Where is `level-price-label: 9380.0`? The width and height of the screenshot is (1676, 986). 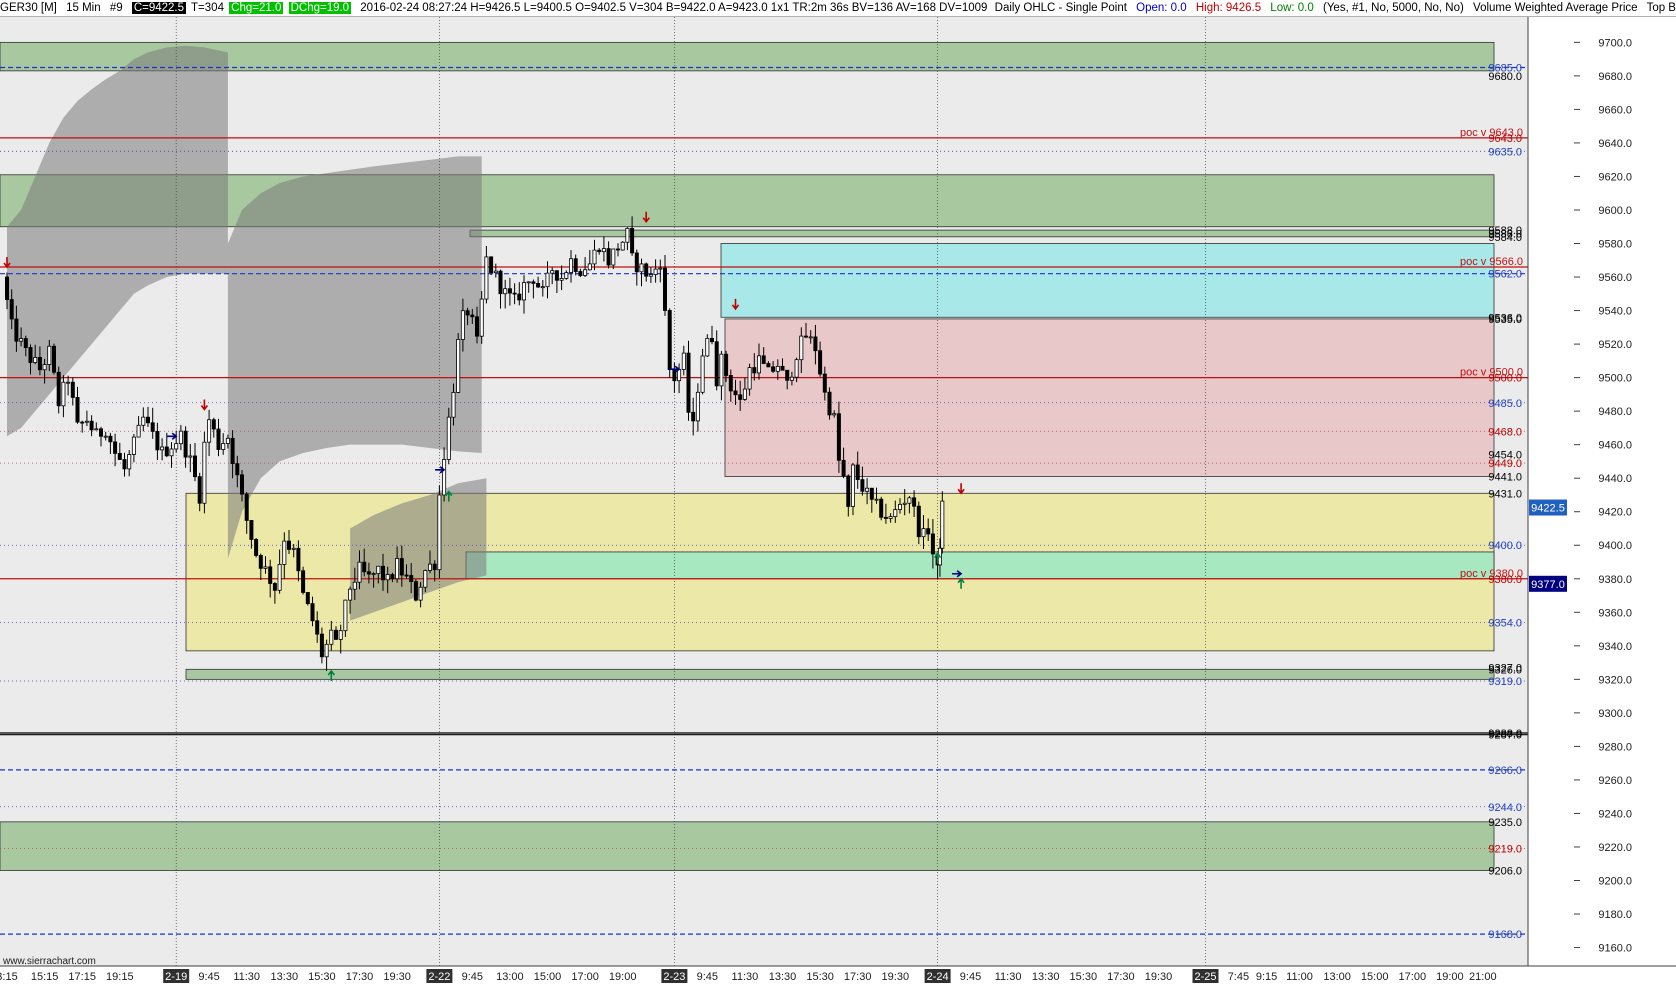 level-price-label: 9380.0 is located at coordinates (1505, 580).